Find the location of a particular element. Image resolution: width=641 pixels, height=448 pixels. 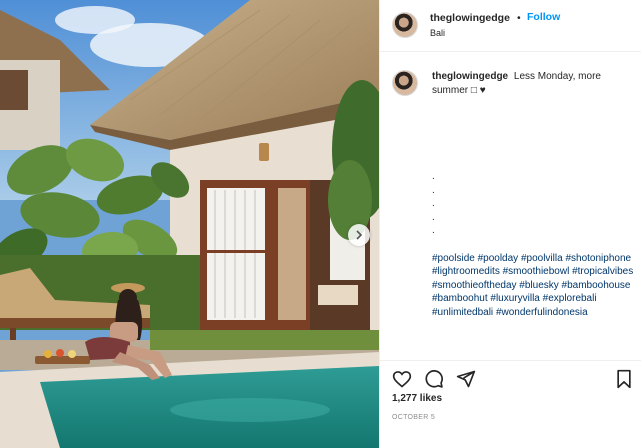

hashtag-link: #poolside is located at coordinates (455, 258).